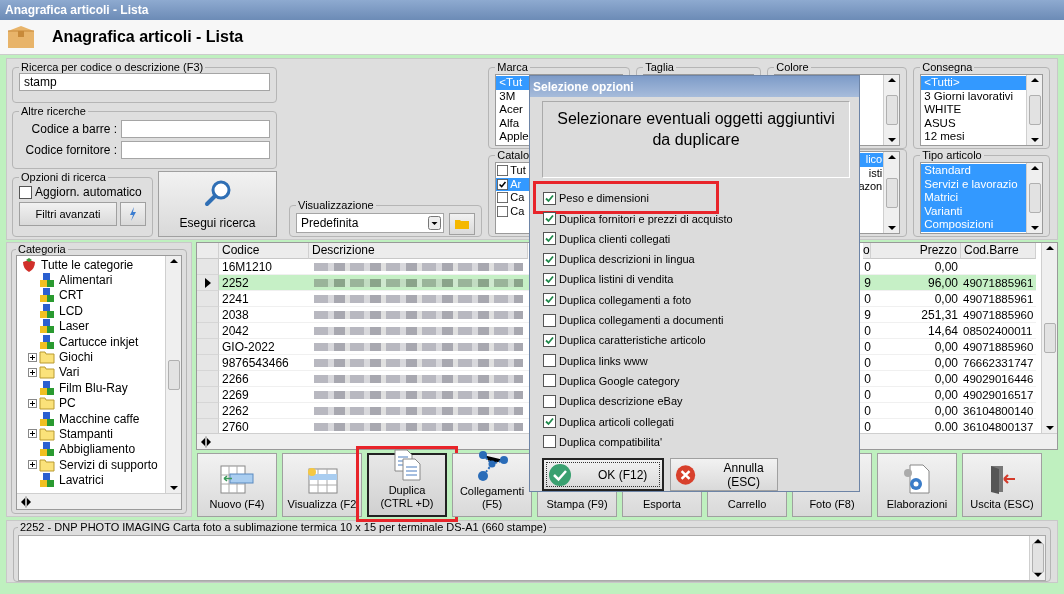 The width and height of the screenshot is (1064, 594). What do you see at coordinates (63, 177) in the screenshot?
I see `group-label: Opzioni di ricerca` at bounding box center [63, 177].